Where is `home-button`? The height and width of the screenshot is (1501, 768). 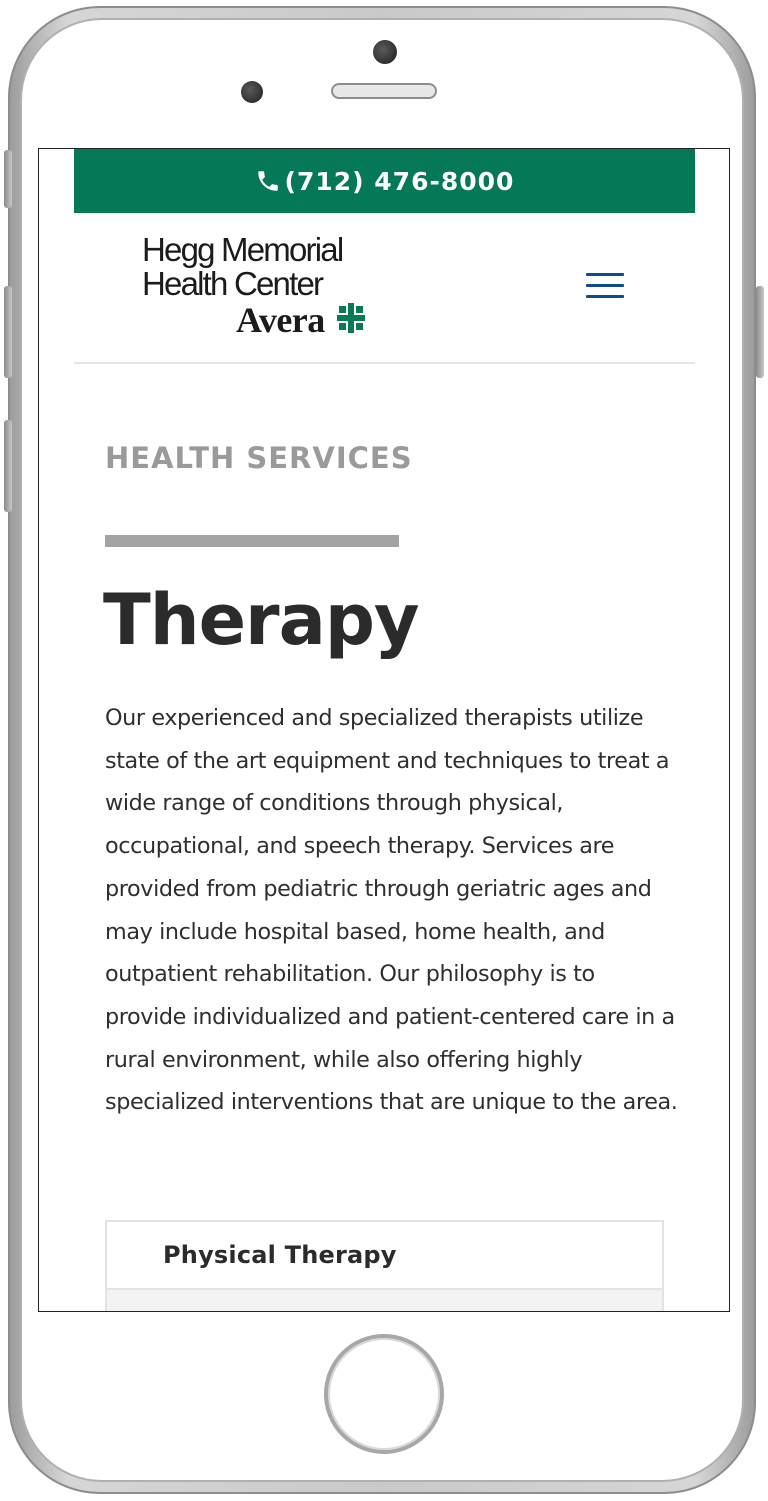
home-button is located at coordinates (384, 1394).